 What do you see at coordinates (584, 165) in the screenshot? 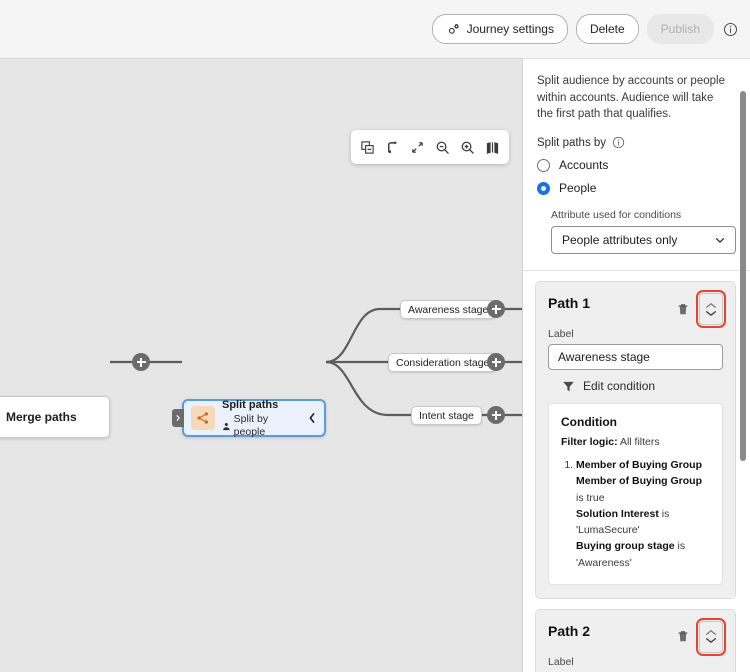
I see `radio-accounts-label: Accounts` at bounding box center [584, 165].